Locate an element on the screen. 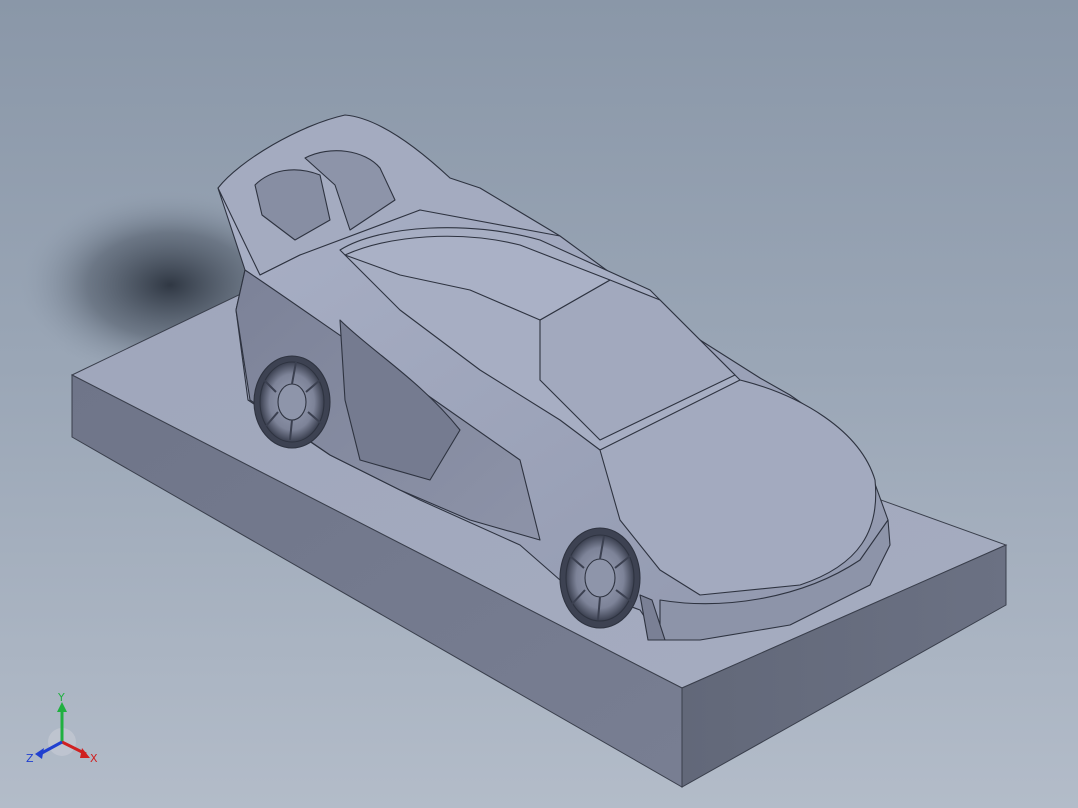 The height and width of the screenshot is (808, 1078). z-axis-label: Z is located at coordinates (30, 758).